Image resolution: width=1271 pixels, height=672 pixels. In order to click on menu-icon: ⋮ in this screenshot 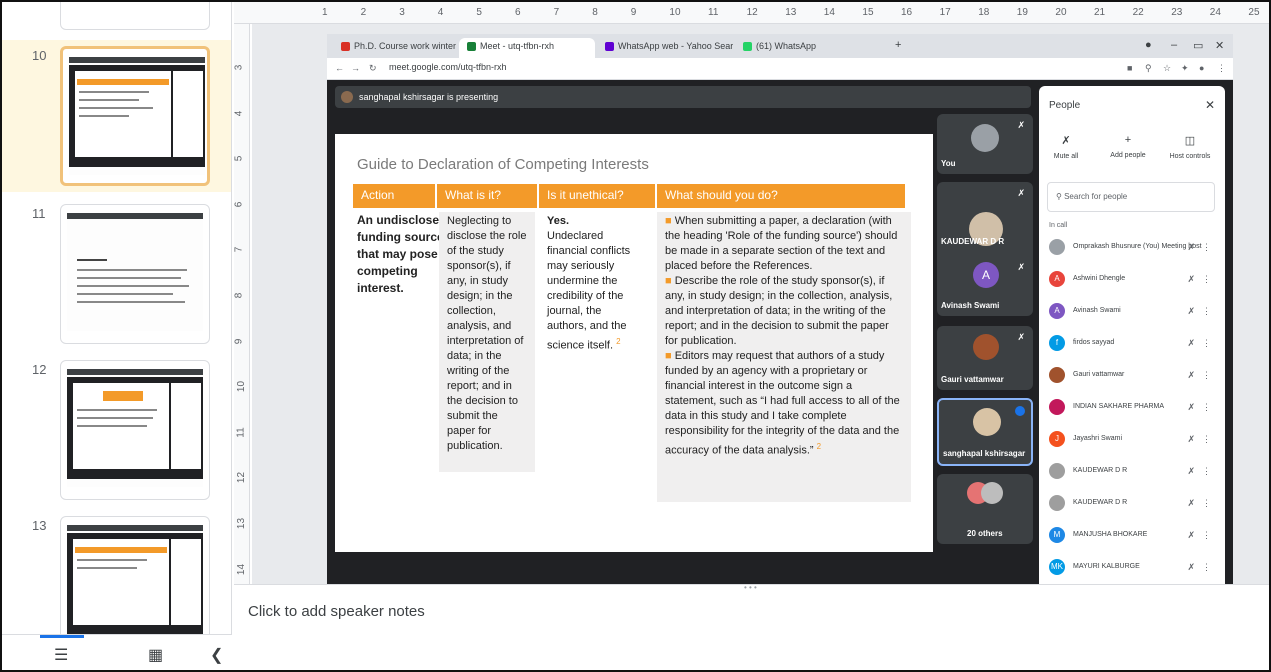, I will do `click(1221, 68)`.